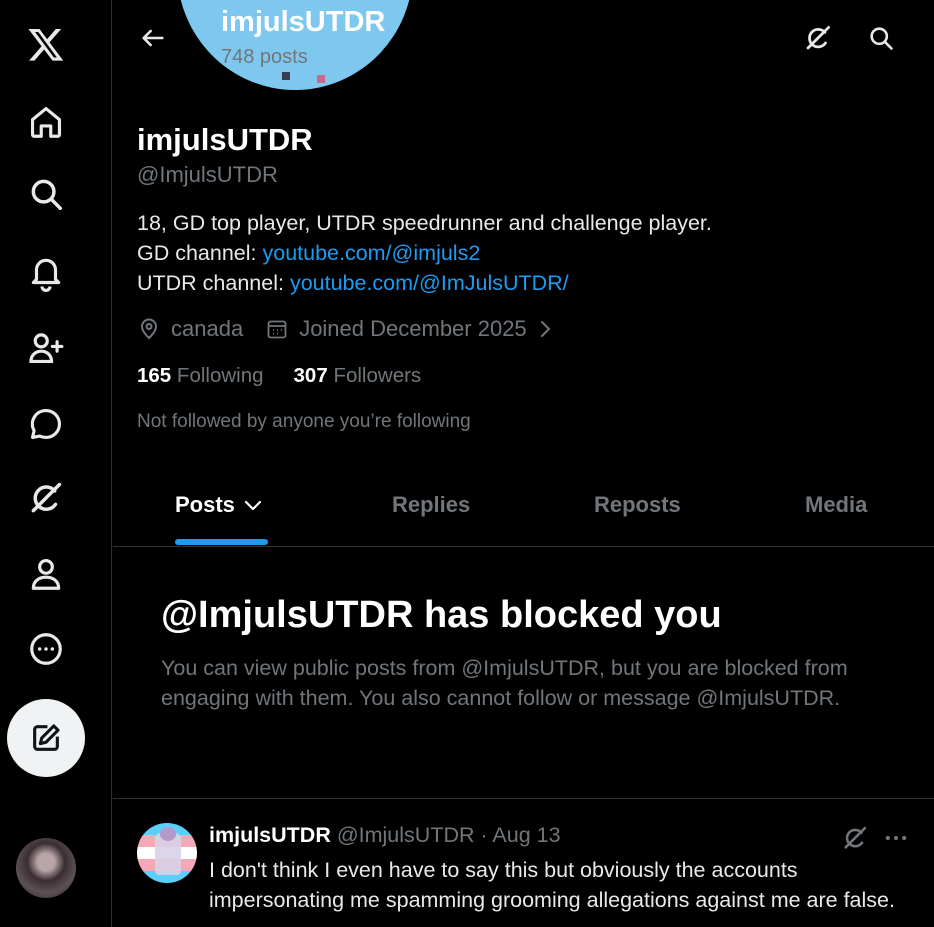 This screenshot has height=927, width=934. I want to click on compose-icon, so click(46, 737).